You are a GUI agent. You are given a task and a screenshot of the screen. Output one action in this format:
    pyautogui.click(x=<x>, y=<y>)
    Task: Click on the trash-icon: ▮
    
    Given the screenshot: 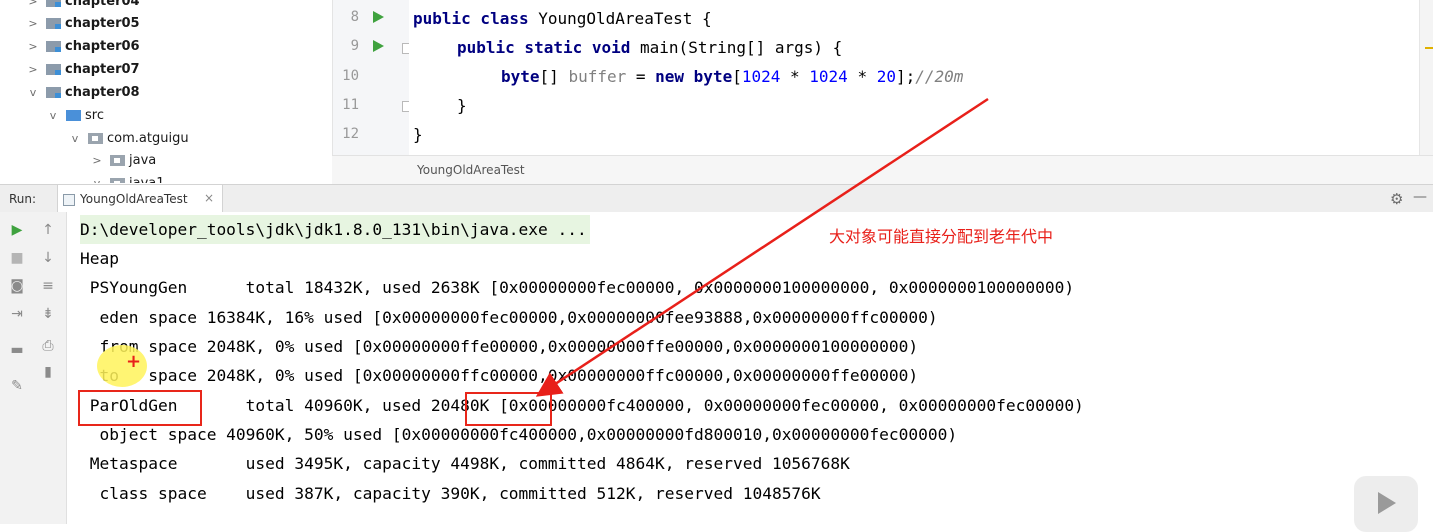 What is the action you would take?
    pyautogui.click(x=48, y=372)
    